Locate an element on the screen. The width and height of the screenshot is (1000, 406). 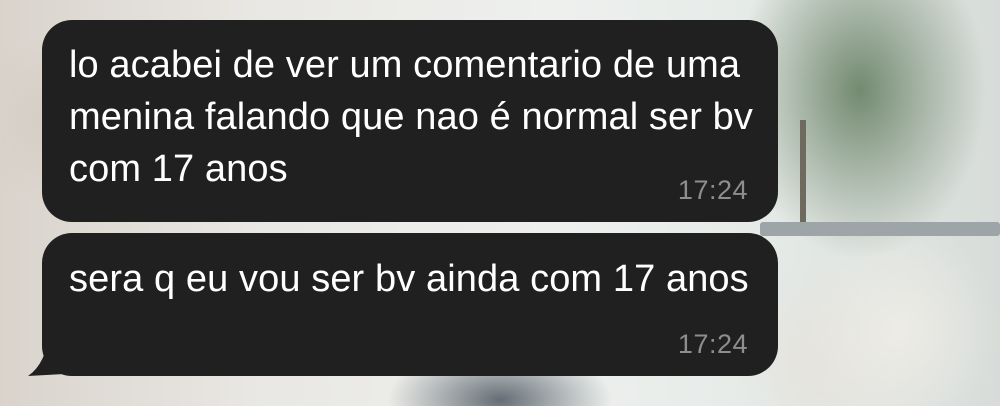
wallpaper-clothing-rack is located at coordinates (880, 229).